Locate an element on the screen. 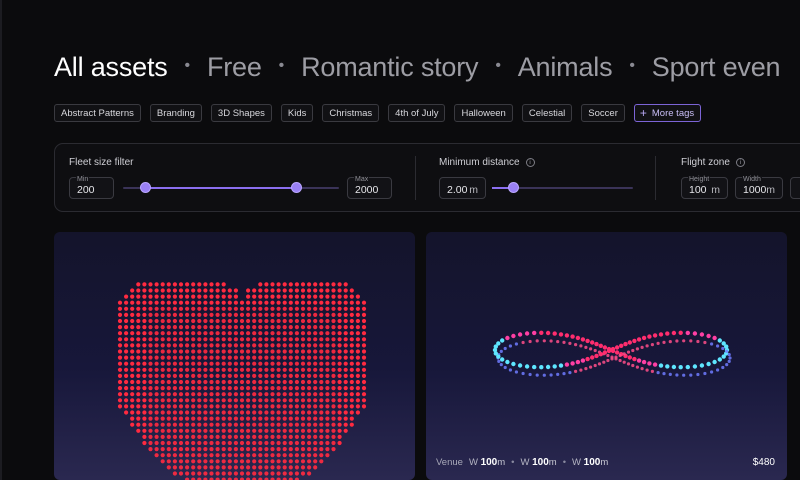 The image size is (800, 480). fleet-max-input: Max 2000 is located at coordinates (369, 187).